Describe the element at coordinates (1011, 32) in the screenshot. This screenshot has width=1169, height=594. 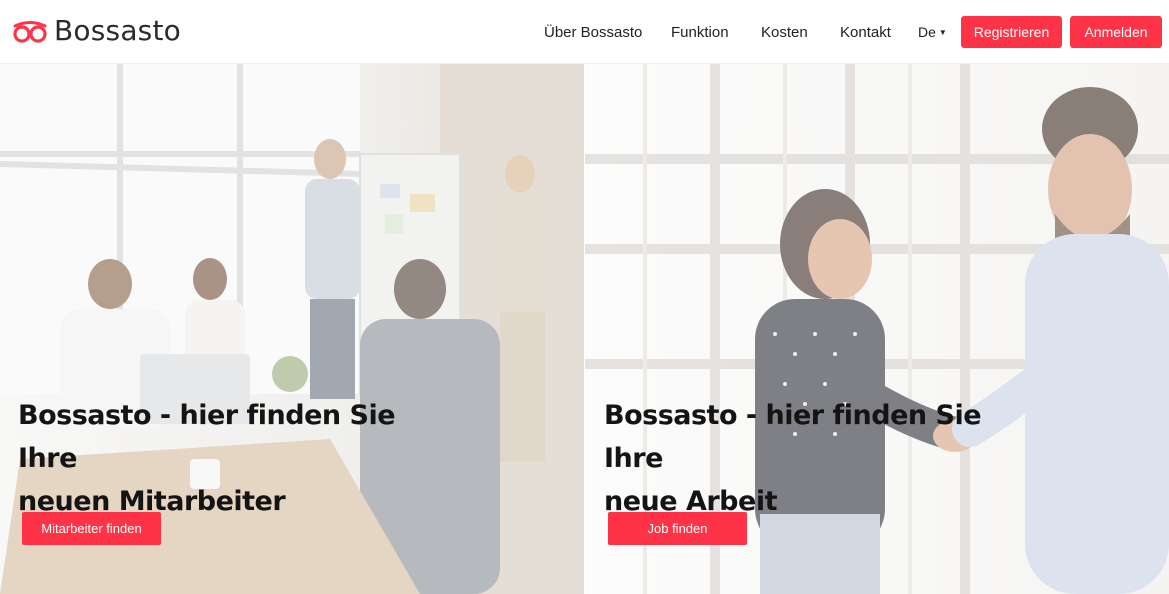
I see `register-button: Registrieren` at that location.